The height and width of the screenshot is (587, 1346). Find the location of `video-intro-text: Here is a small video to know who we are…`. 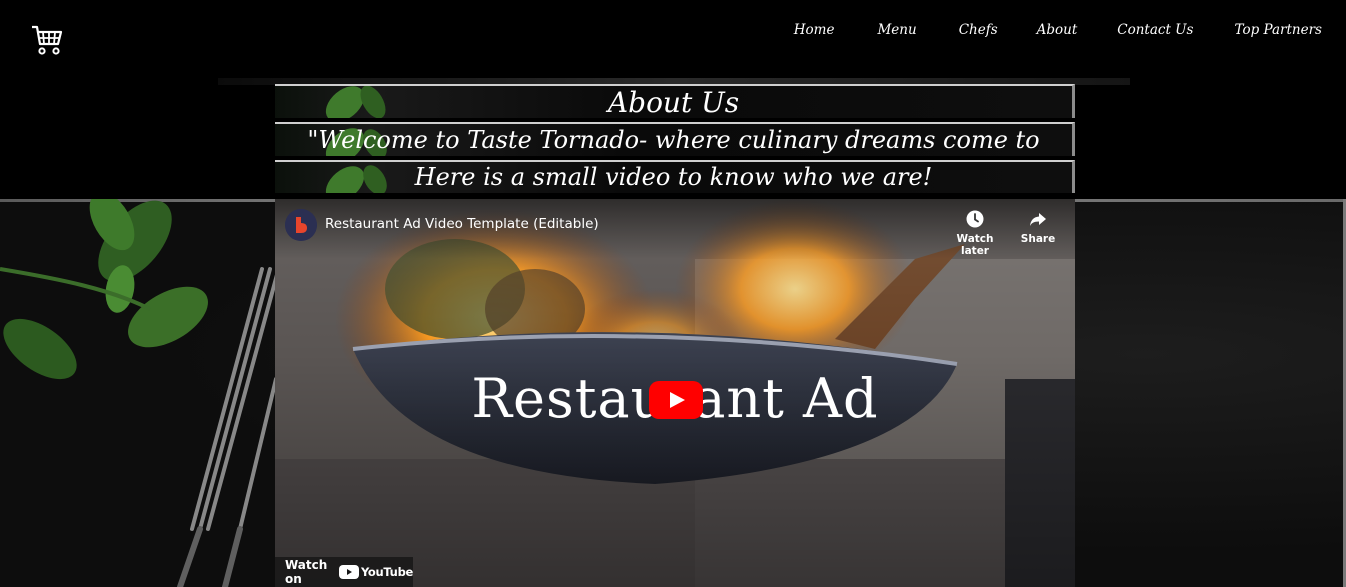

video-intro-text: Here is a small video to know who we are… is located at coordinates (673, 177).